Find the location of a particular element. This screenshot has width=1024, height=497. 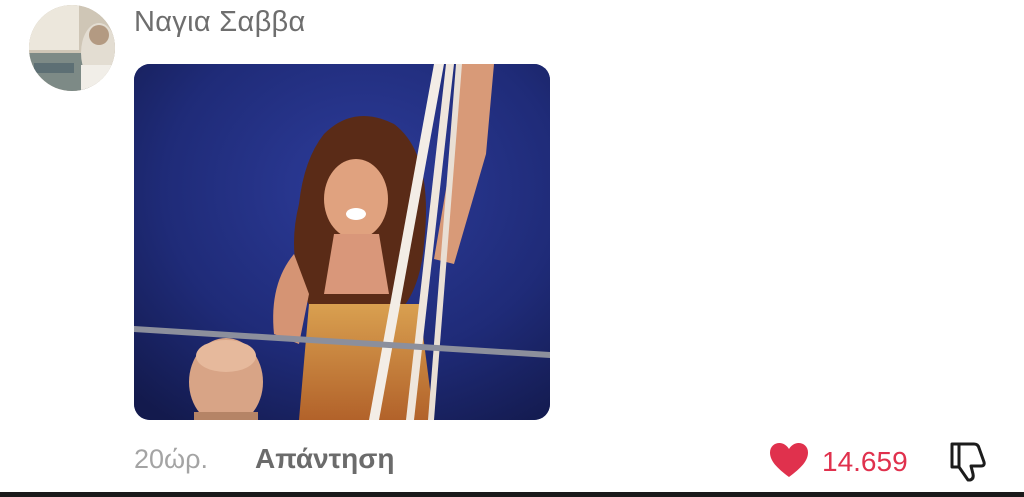

avatar is located at coordinates (72, 48).